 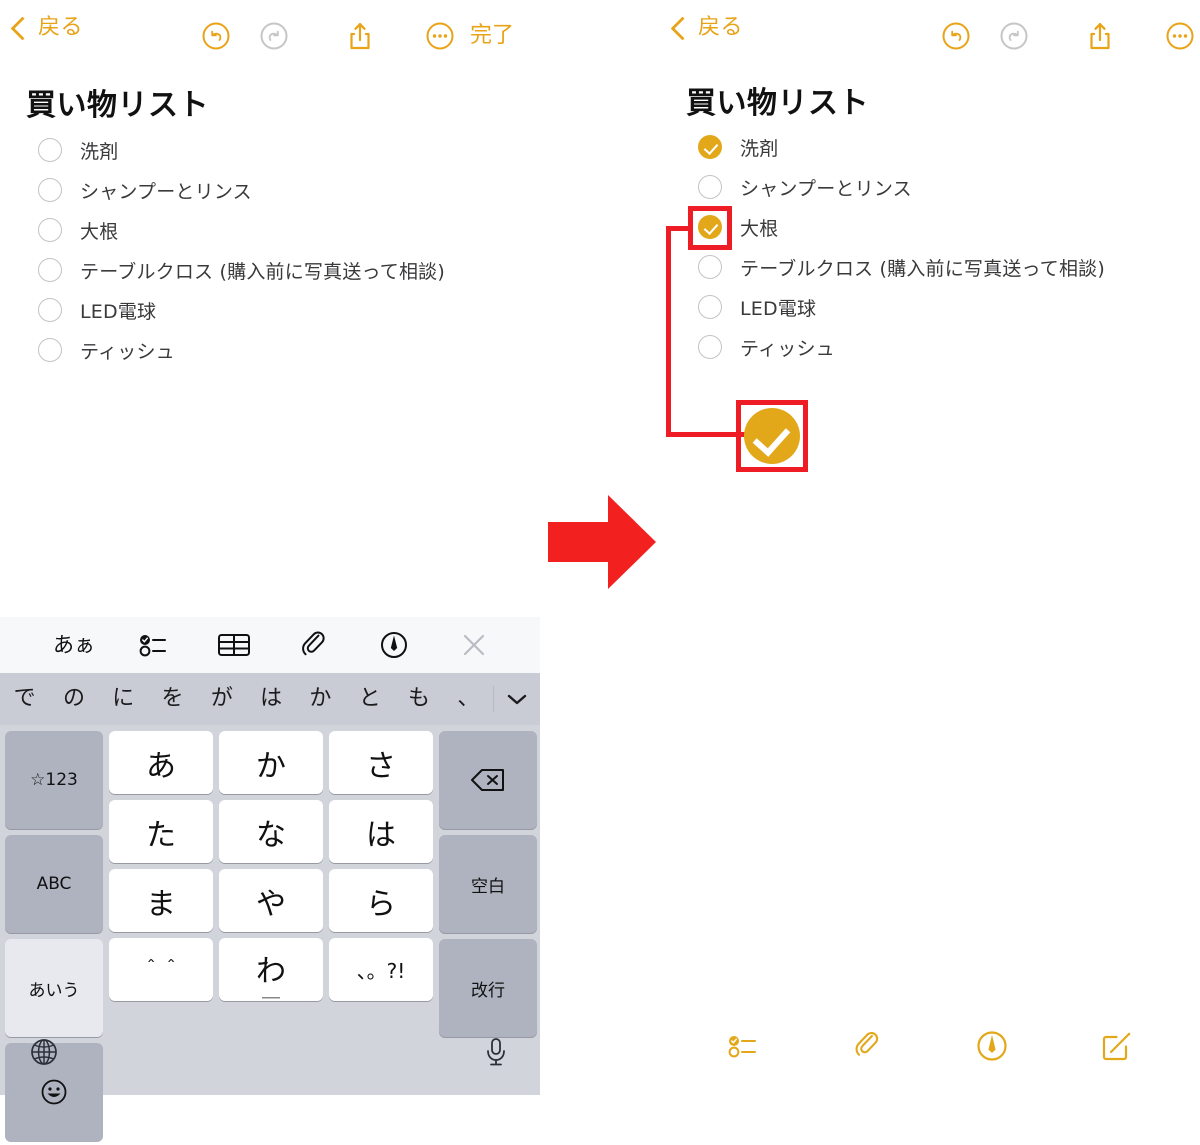 What do you see at coordinates (172, 699) in the screenshot?
I see `suggestion-item: を` at bounding box center [172, 699].